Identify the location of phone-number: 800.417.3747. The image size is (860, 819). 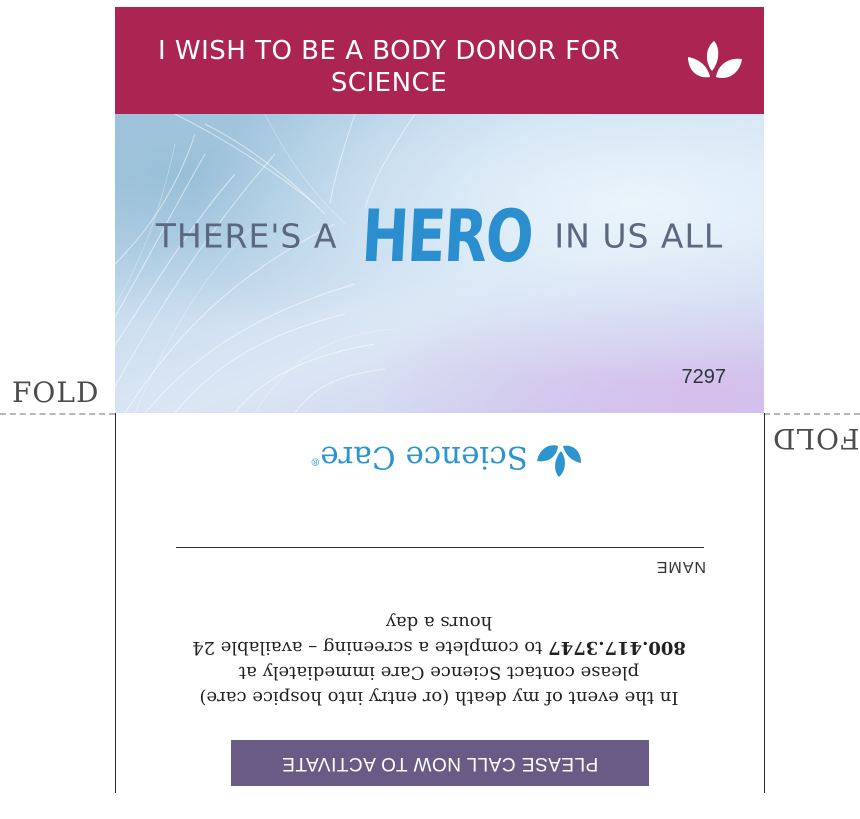
(617, 647).